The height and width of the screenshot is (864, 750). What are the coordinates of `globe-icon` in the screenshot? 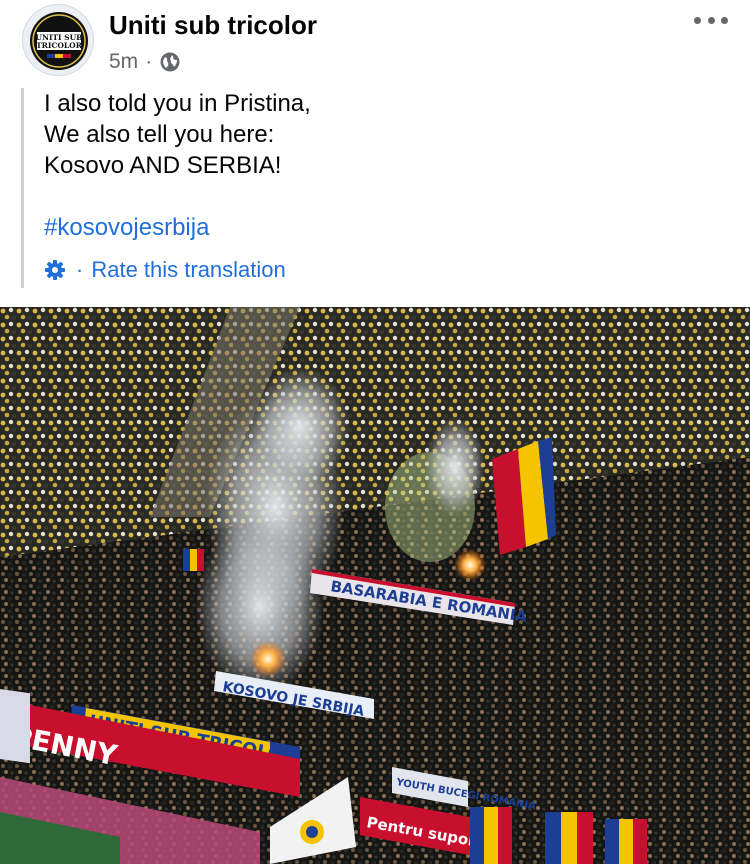 It's located at (170, 62).